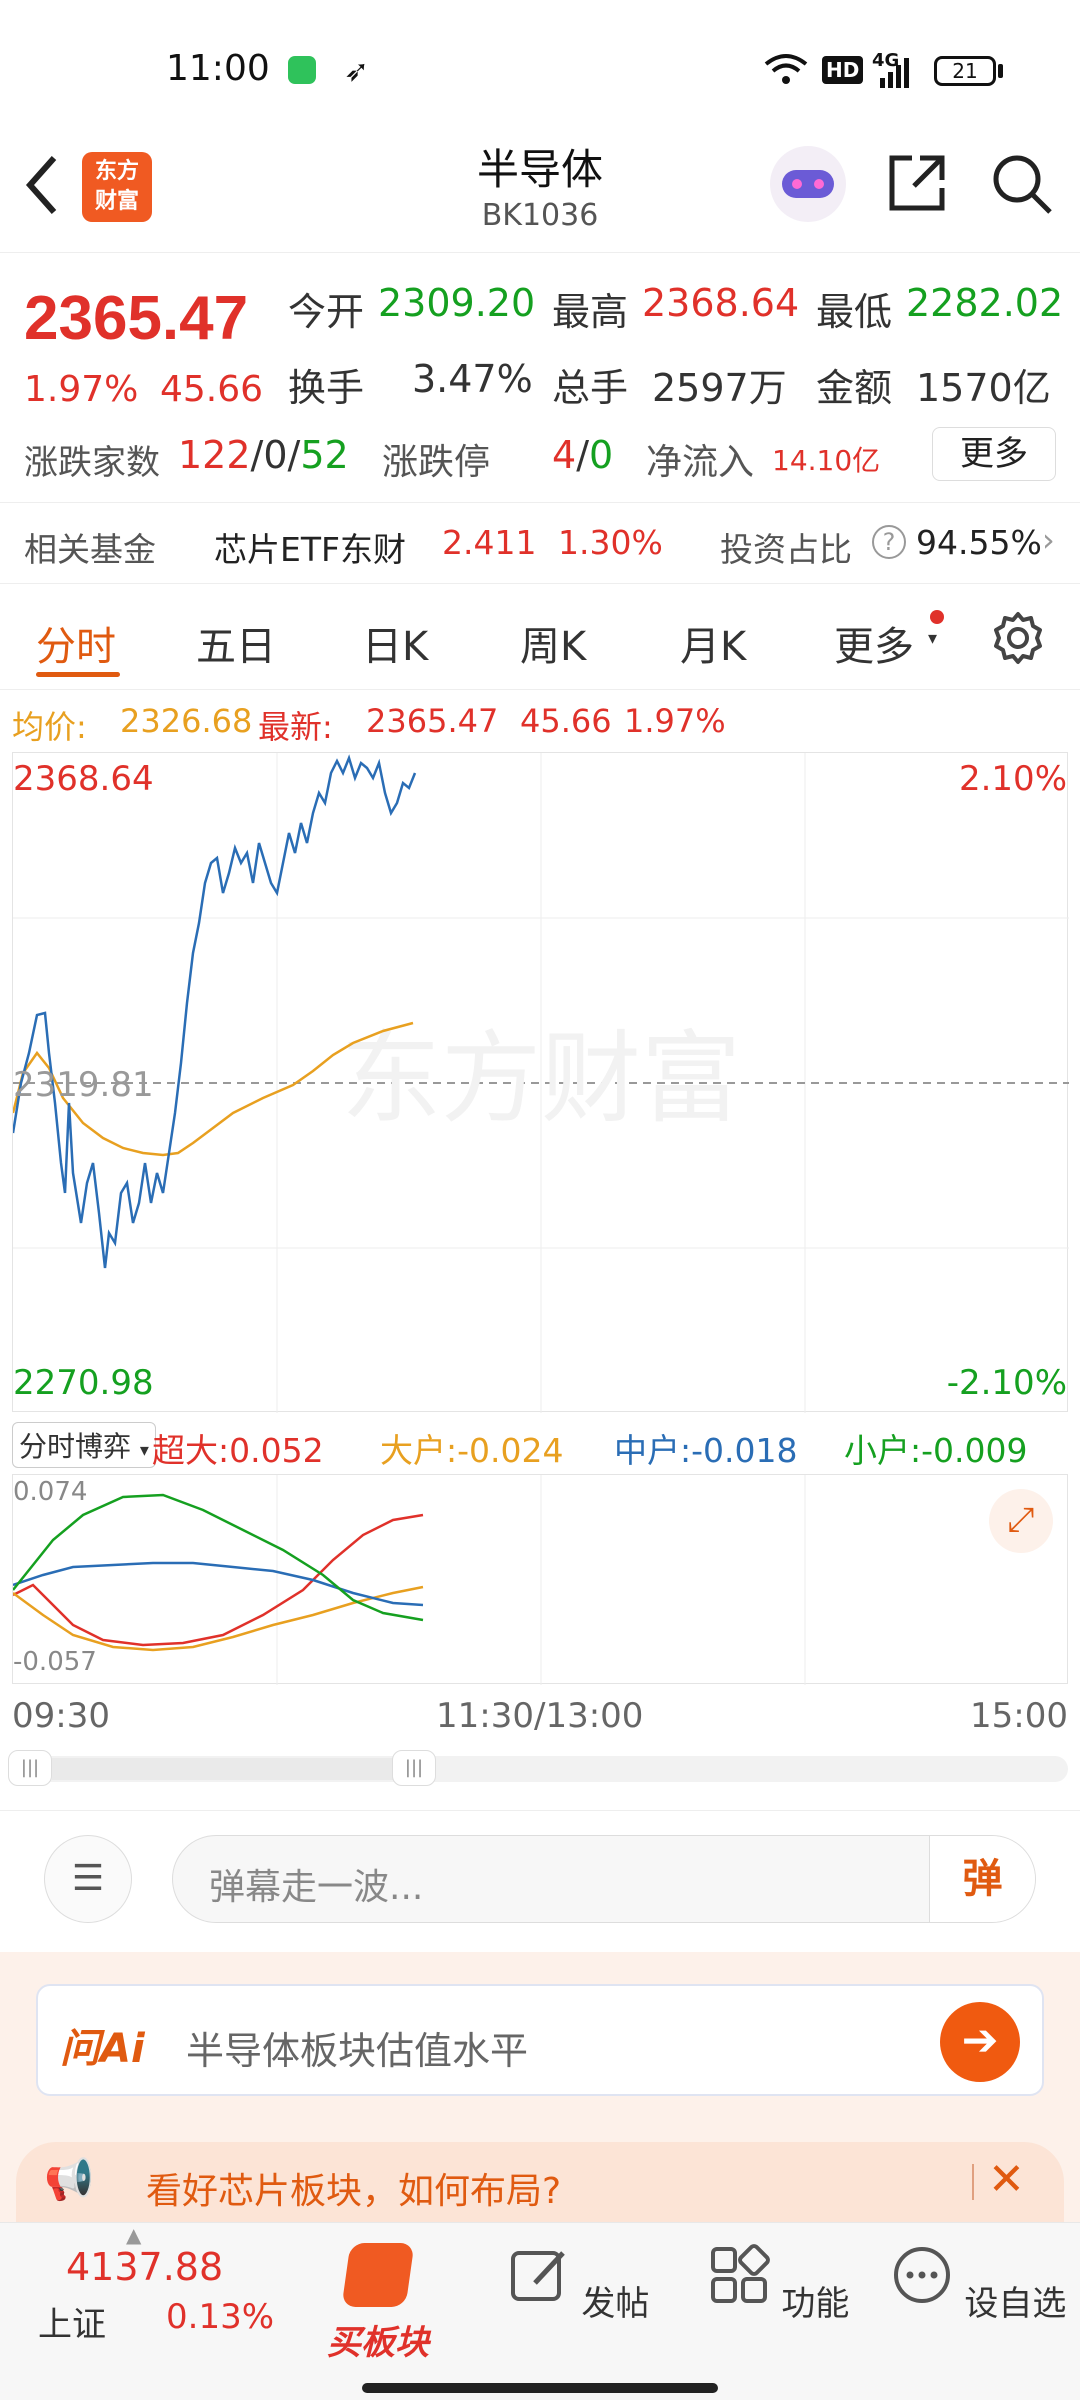 The image size is (1080, 2400). I want to click on more-circle-icon, so click(921, 2275).